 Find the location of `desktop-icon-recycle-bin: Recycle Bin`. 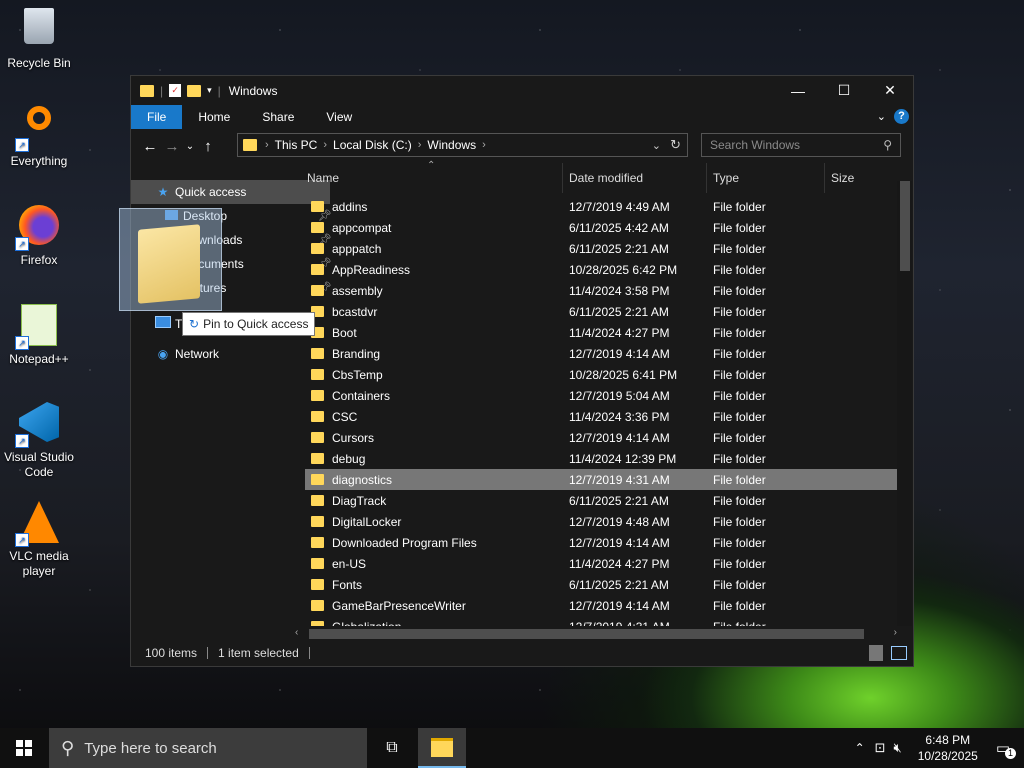

desktop-icon-recycle-bin: Recycle Bin is located at coordinates (39, 39).